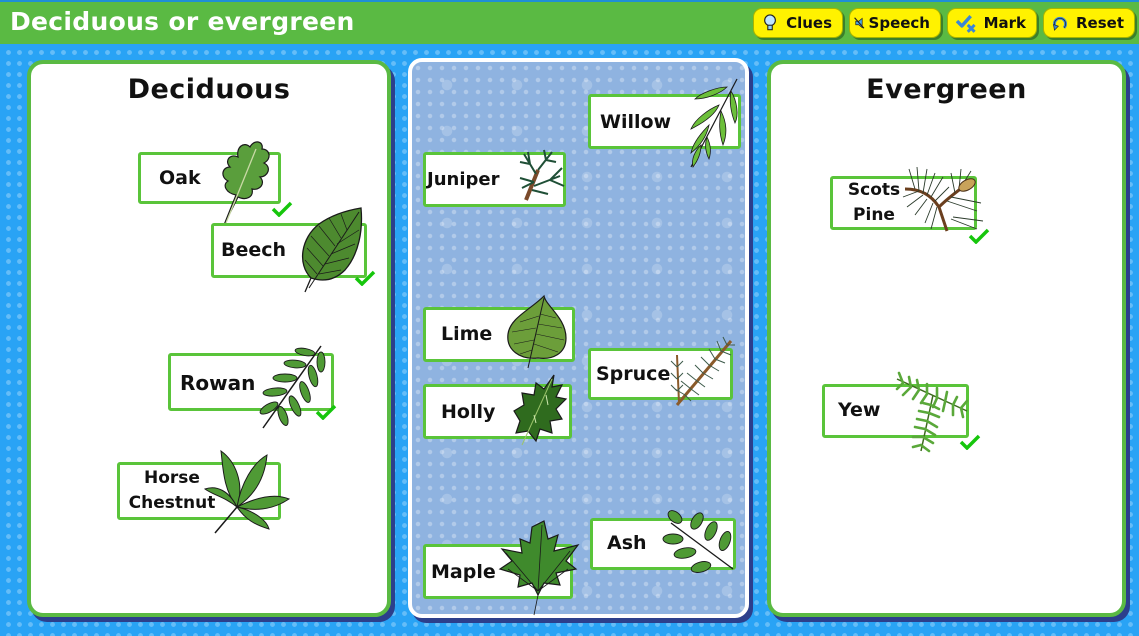  Describe the element at coordinates (289, 250) in the screenshot. I see `card-beech: Beech` at that location.